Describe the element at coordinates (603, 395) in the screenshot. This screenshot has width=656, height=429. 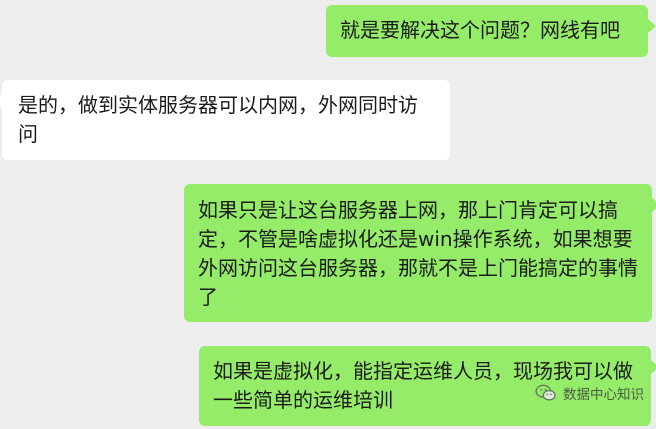
I see `watermark-label: 数据中心知识` at that location.